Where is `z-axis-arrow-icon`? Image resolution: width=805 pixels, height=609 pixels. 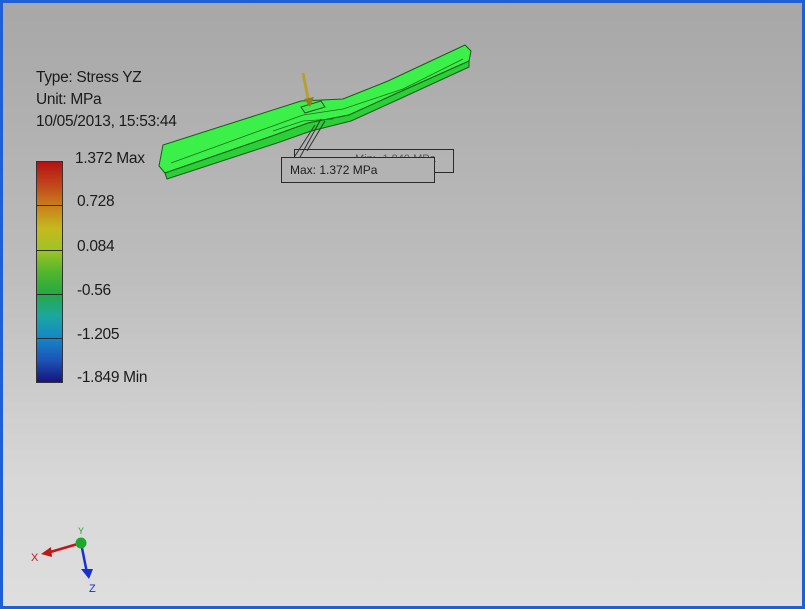
z-axis-arrow-icon is located at coordinates (87, 574).